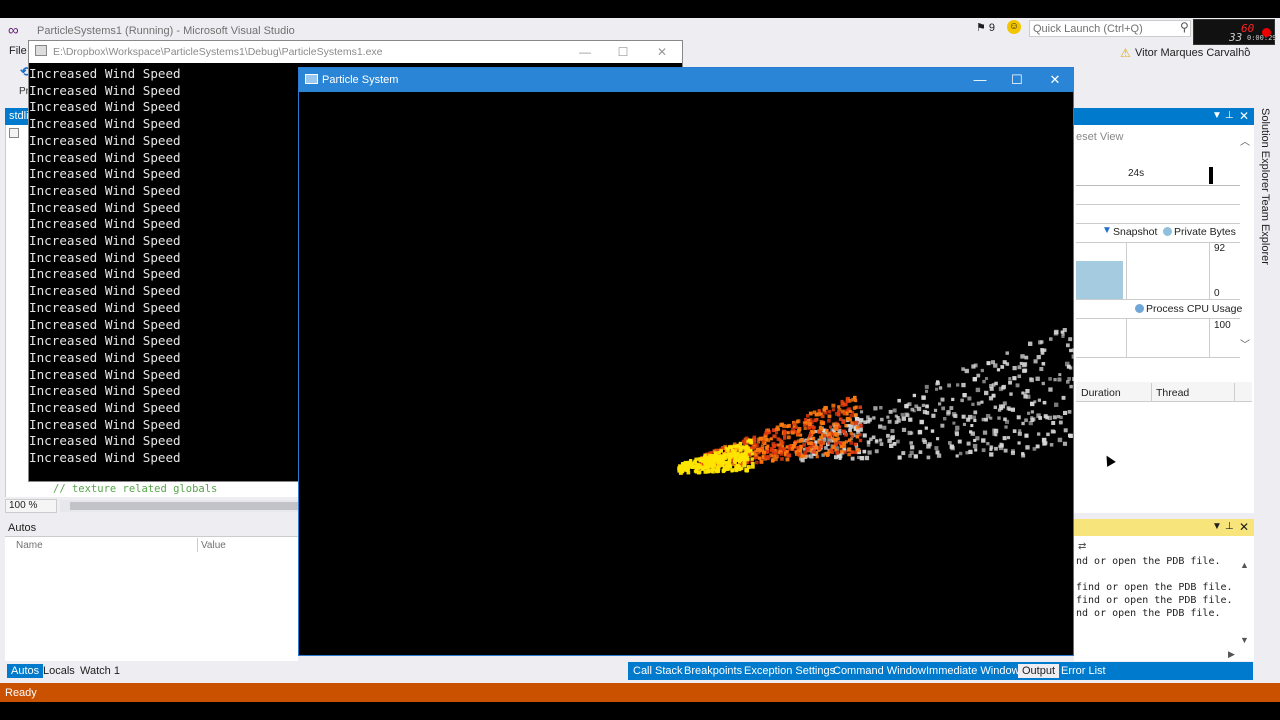 The image size is (1280, 720). I want to click on quick-launch-input: Quick Launch (Ctrl+Q), so click(1110, 28).